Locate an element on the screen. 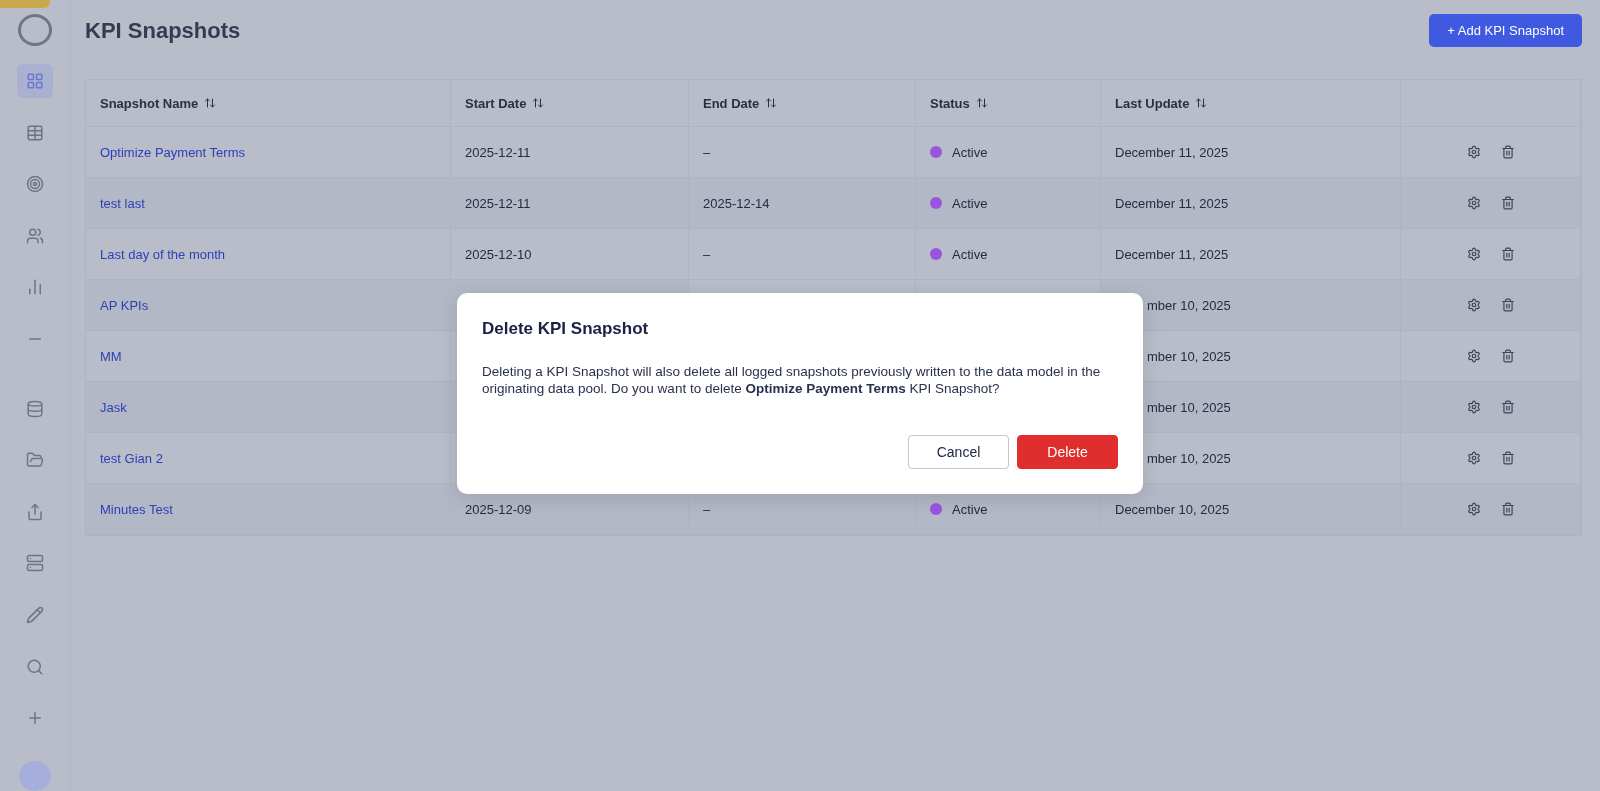  snapshot-link: Last day of the month is located at coordinates (163, 254).